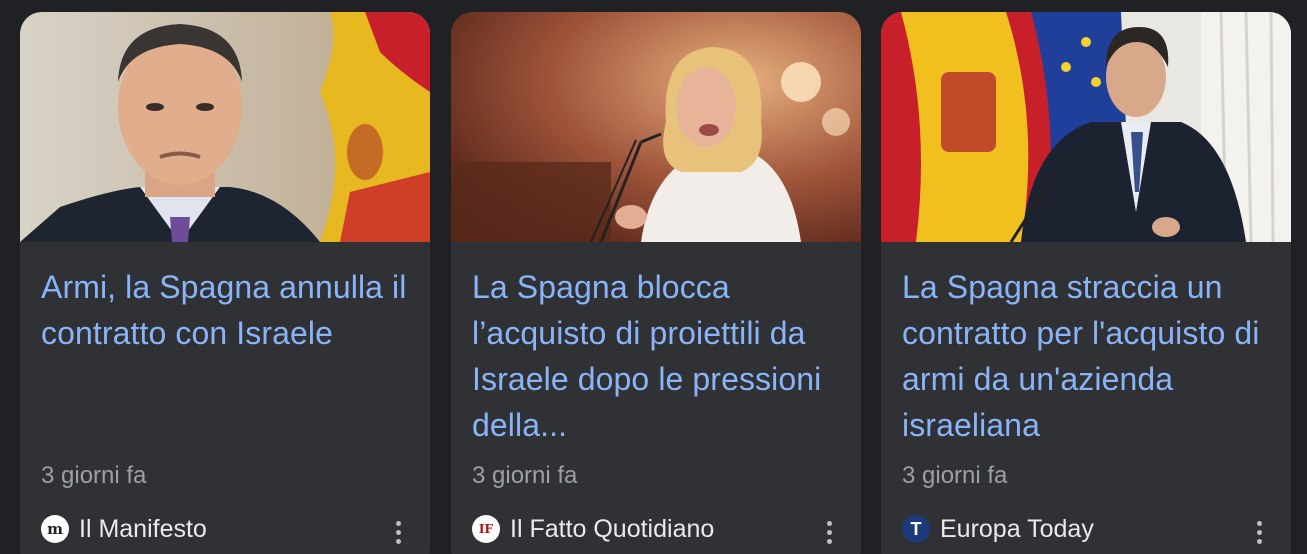 This screenshot has width=1307, height=554. I want to click on news-source: T Europa Today, so click(998, 529).